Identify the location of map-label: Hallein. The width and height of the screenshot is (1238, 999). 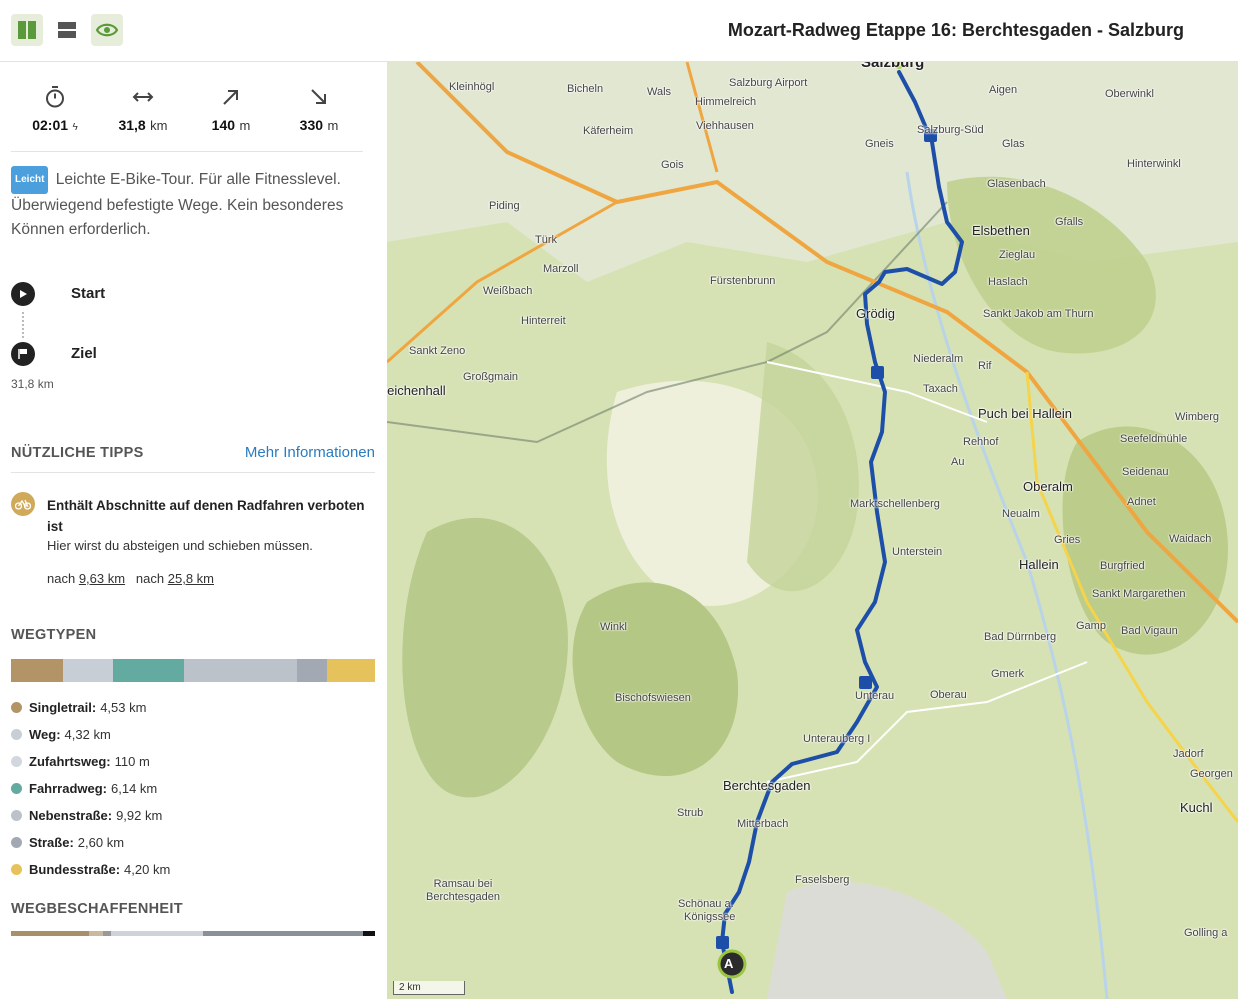
(1039, 564).